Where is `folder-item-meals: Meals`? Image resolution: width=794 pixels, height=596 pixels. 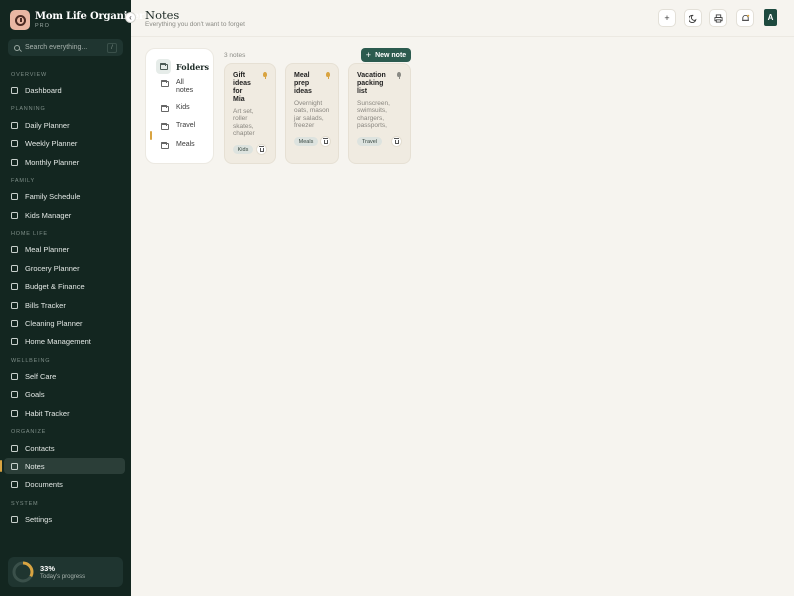 folder-item-meals: Meals is located at coordinates (178, 145).